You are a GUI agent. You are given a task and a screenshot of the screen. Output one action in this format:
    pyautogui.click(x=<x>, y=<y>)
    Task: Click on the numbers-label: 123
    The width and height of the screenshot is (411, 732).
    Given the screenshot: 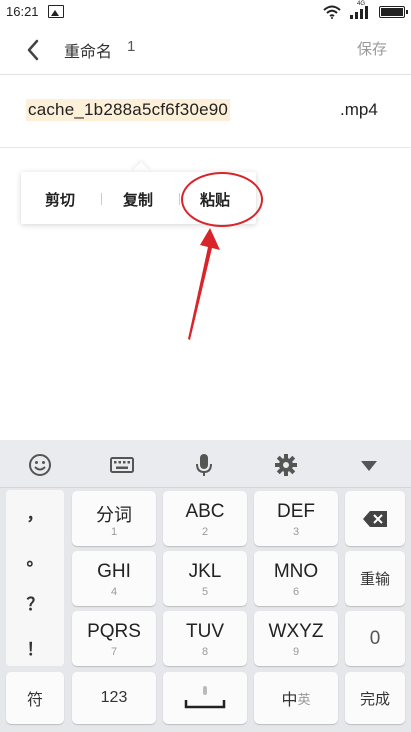 What is the action you would take?
    pyautogui.click(x=114, y=697)
    